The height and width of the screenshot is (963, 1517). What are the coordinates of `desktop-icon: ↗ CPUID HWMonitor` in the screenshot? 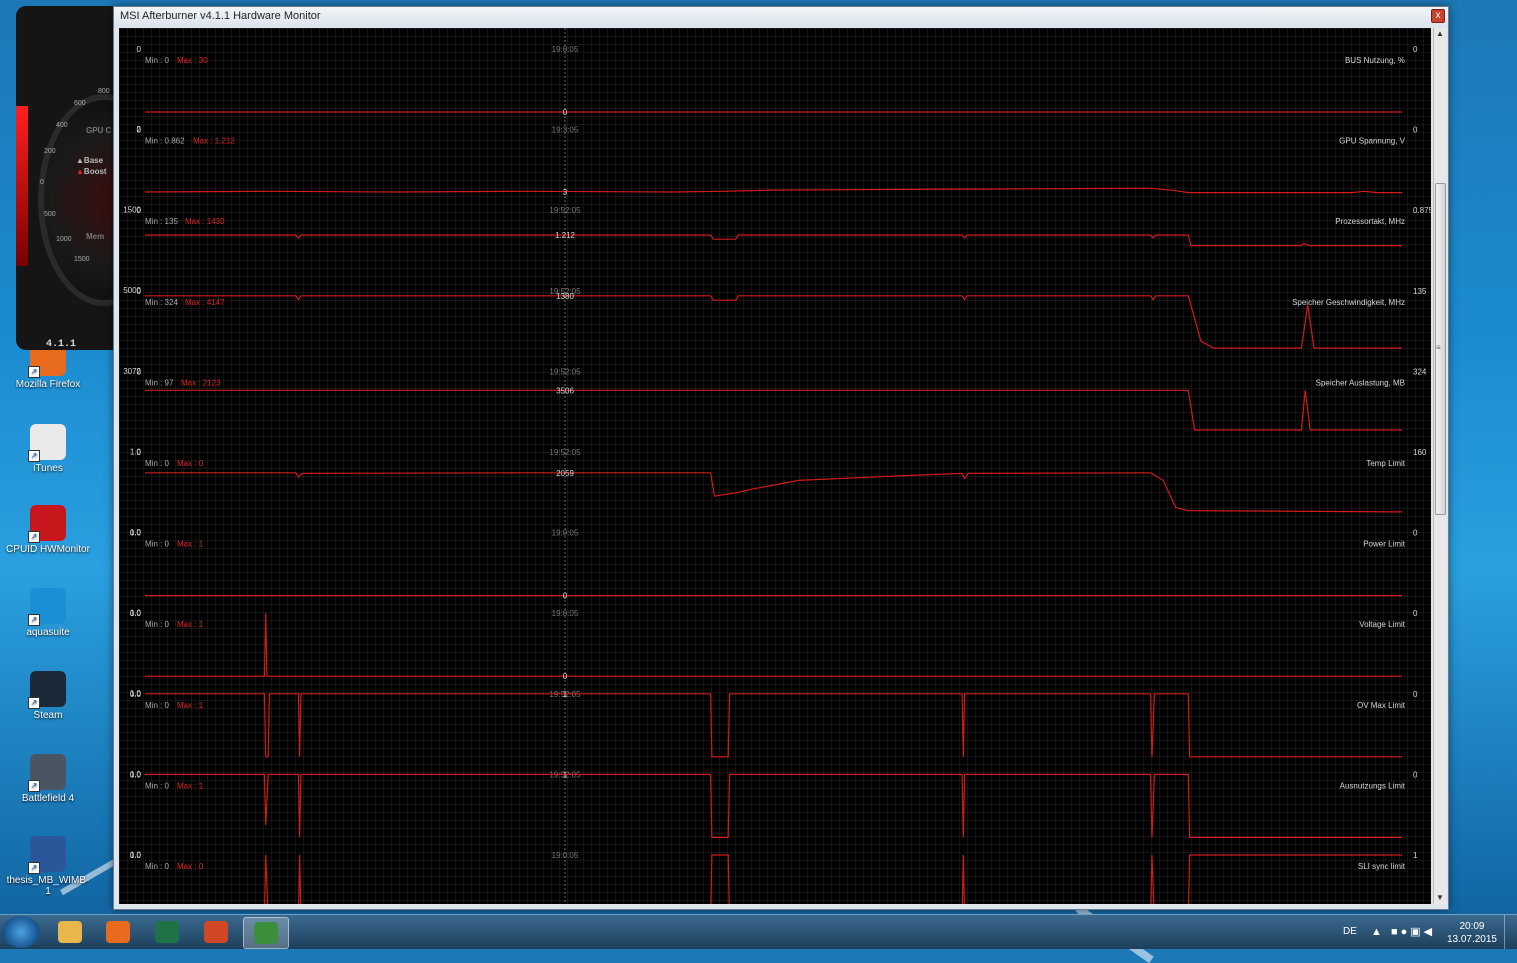 It's located at (48, 530).